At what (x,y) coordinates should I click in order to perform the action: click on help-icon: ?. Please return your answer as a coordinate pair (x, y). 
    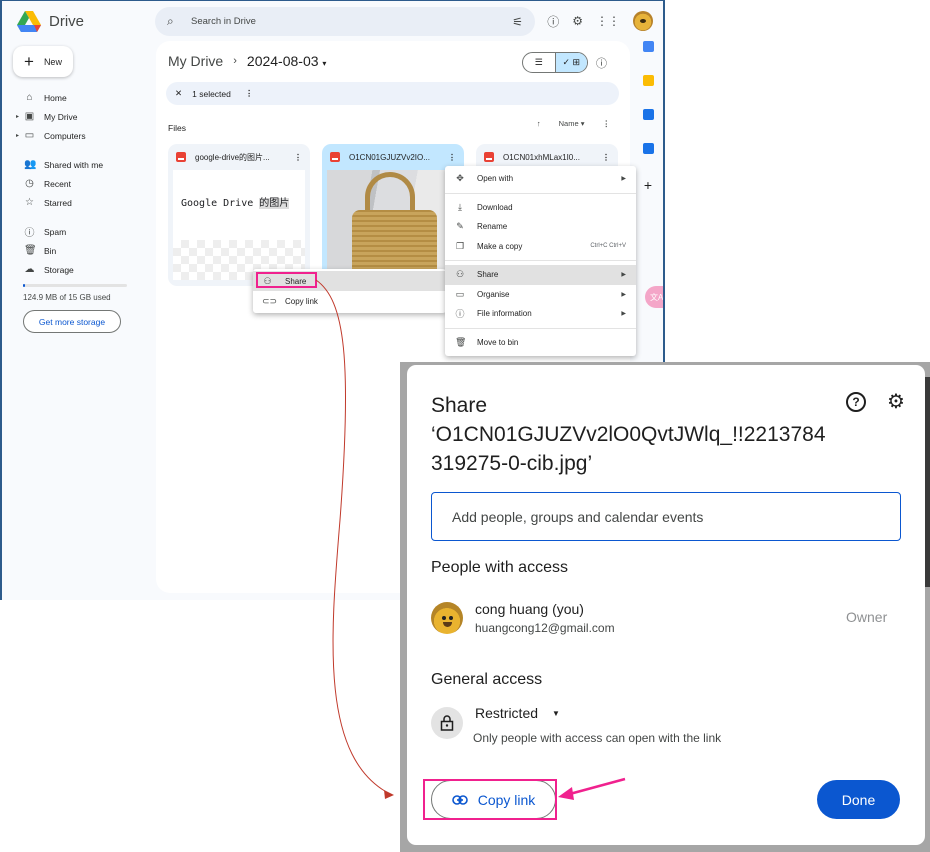
    Looking at the image, I should click on (856, 402).